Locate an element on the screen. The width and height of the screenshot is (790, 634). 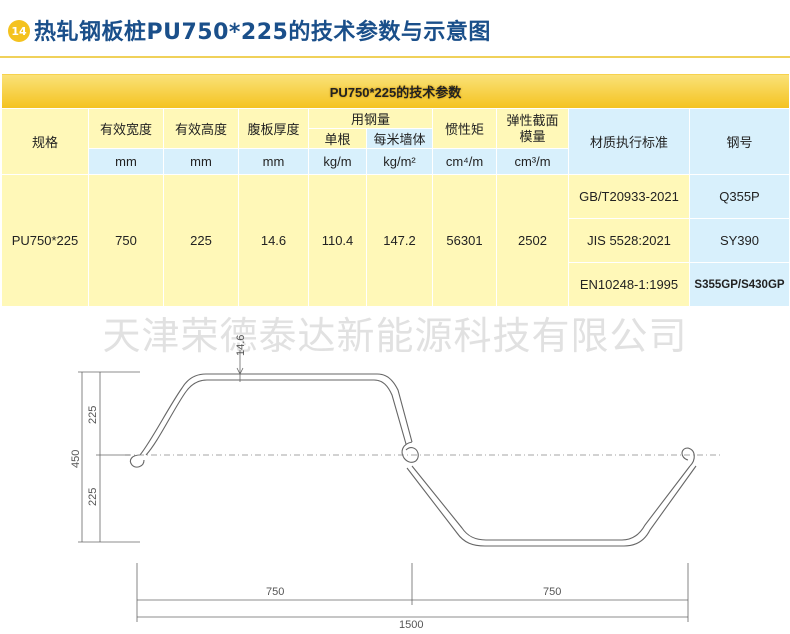
cell-standard-3: EN10248-1:1995 is located at coordinates (629, 284).